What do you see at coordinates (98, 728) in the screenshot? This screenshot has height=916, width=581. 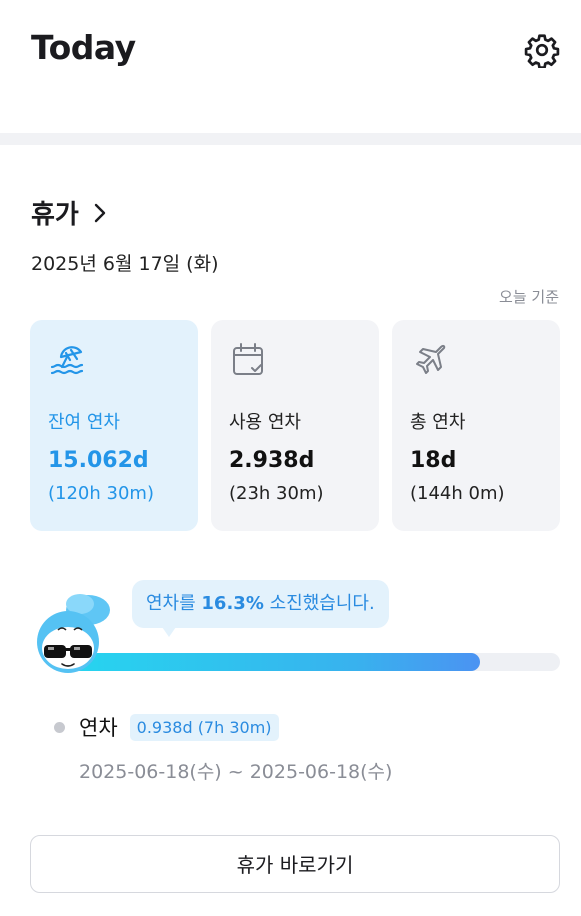 I see `entry-label: 연차` at bounding box center [98, 728].